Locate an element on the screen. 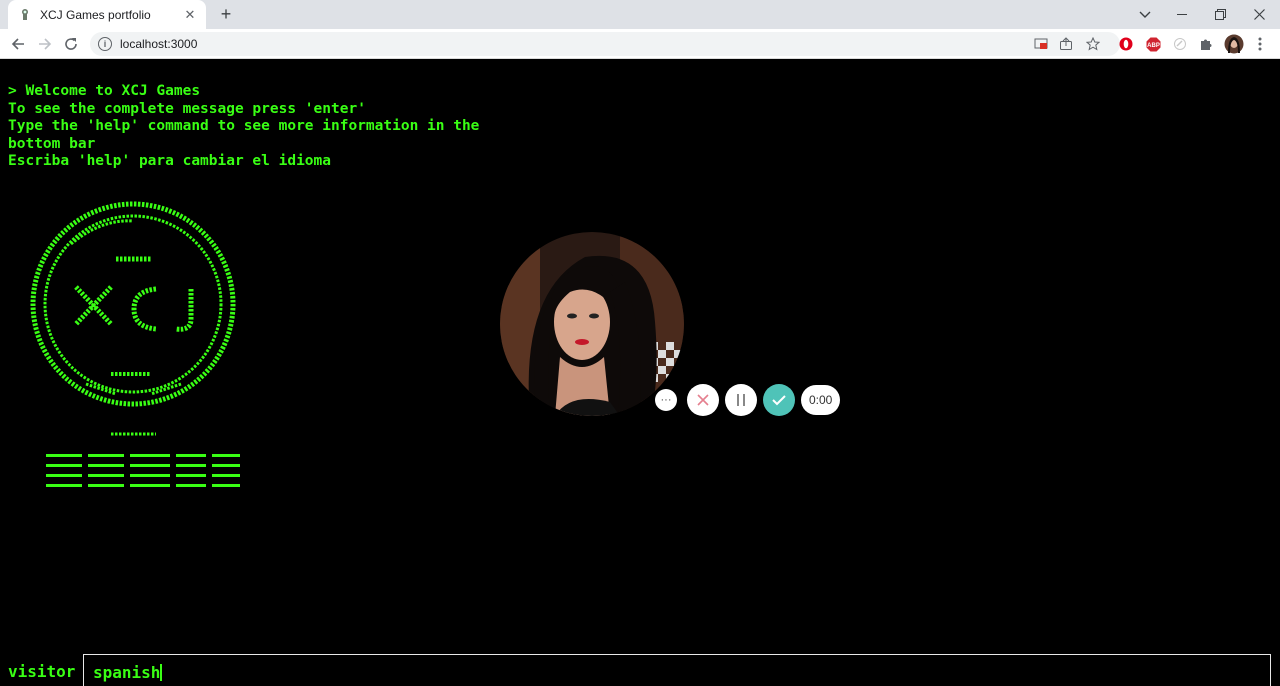 This screenshot has height=686, width=1280. pause-icon is located at coordinates (741, 400).